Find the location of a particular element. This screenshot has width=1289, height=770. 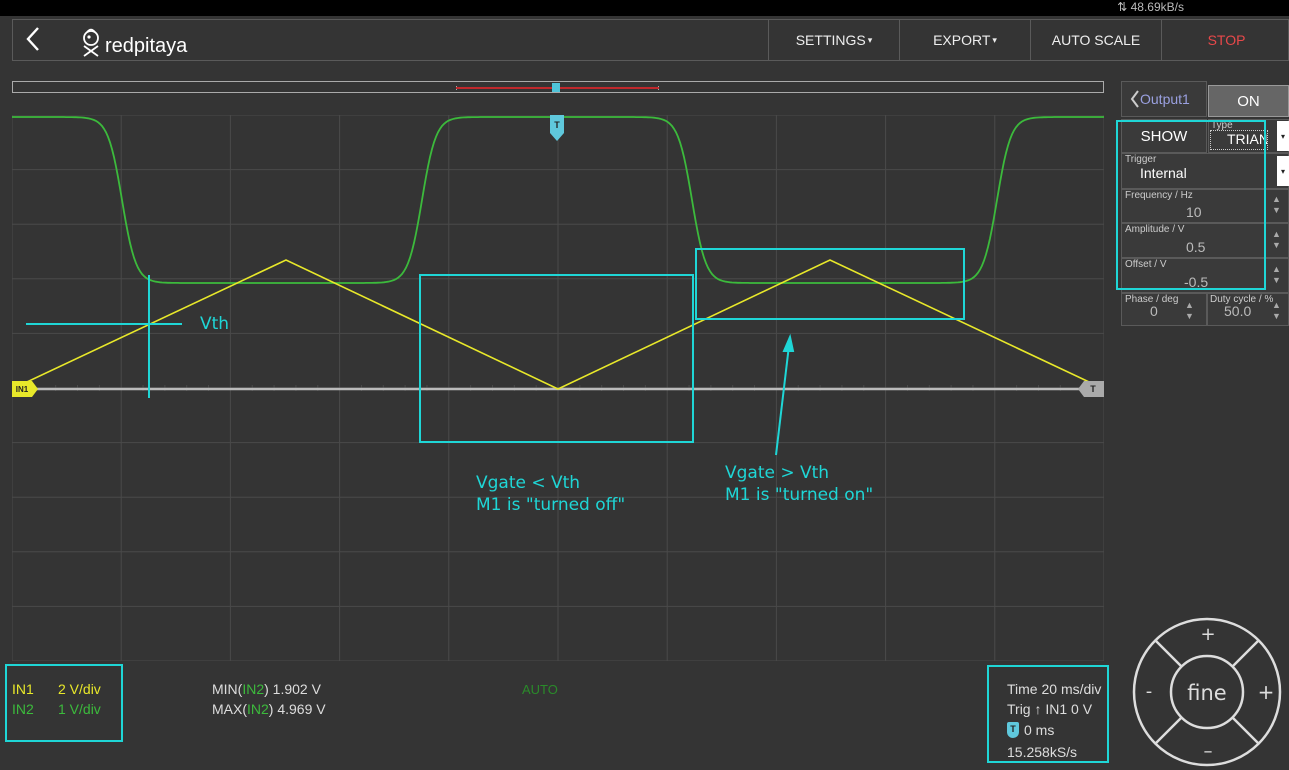

in2-scale: 1 V/div is located at coordinates (79, 709).